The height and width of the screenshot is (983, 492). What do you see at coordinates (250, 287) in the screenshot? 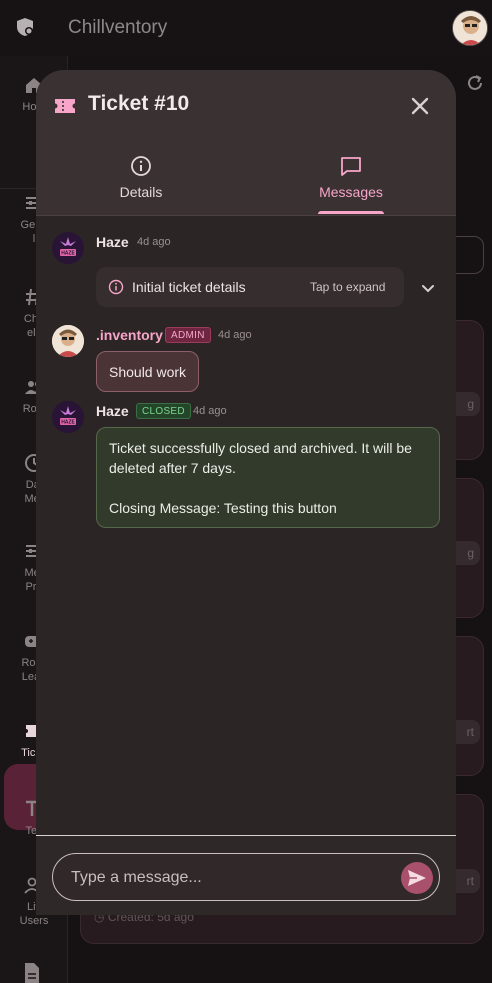
I see `initial-ticket-details-expander: Initial ticket details Tap to expand` at bounding box center [250, 287].